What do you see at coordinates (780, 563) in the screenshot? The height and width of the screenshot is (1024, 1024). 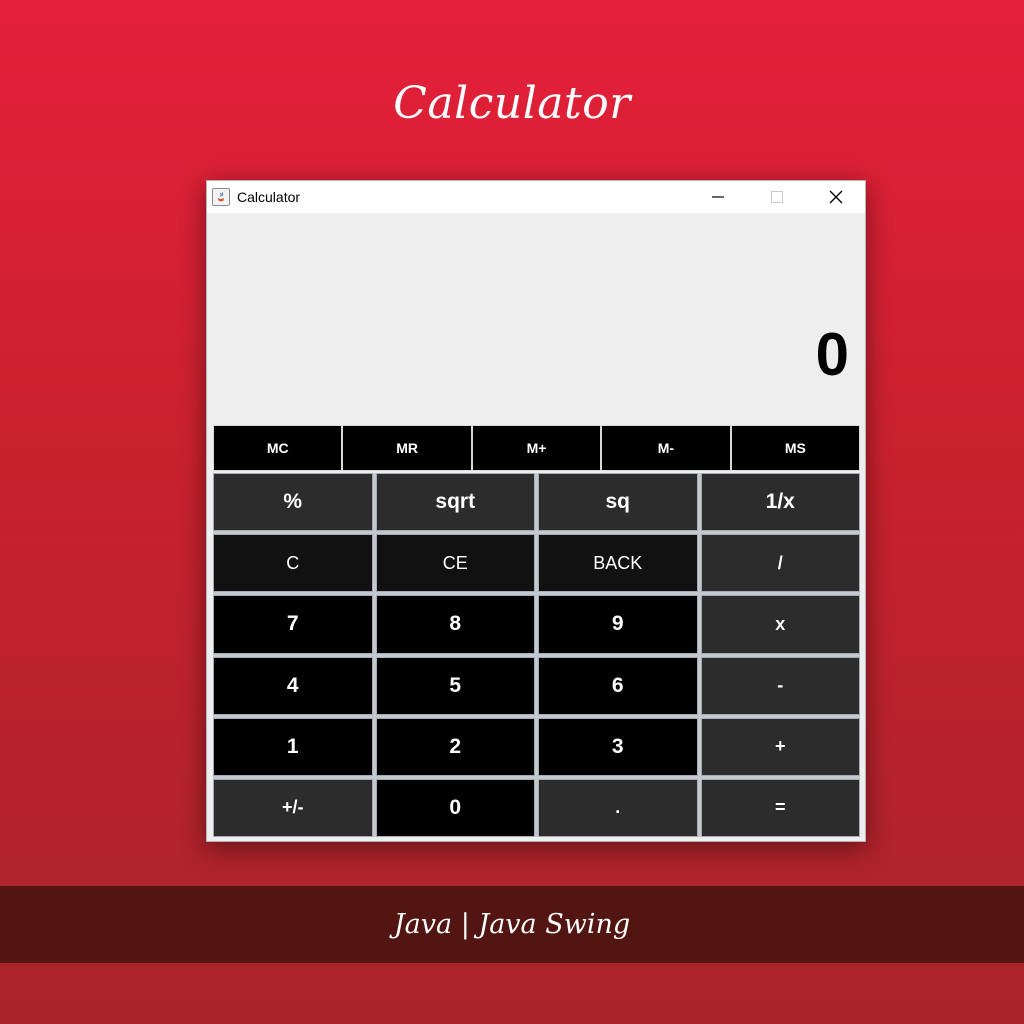 I see `divide-button: /` at bounding box center [780, 563].